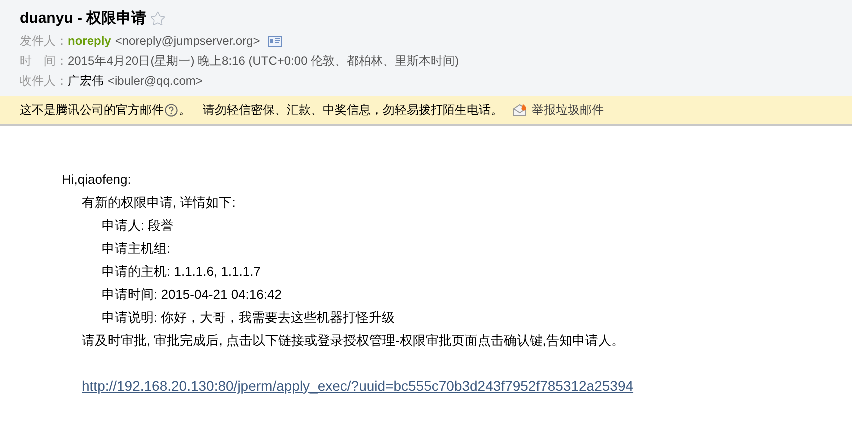  What do you see at coordinates (155, 81) in the screenshot?
I see `recipient-address: <ibuler@qq.com>` at bounding box center [155, 81].